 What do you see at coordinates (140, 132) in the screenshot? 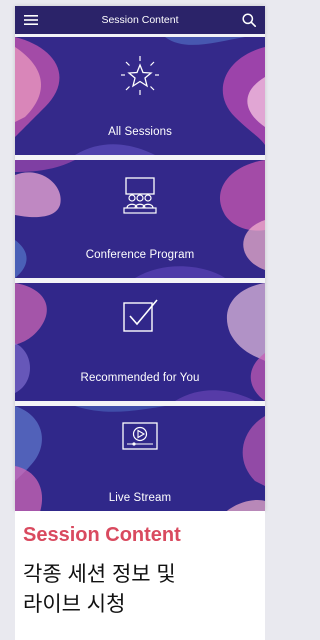
I see `all-sessions-label: All Sessions` at bounding box center [140, 132].